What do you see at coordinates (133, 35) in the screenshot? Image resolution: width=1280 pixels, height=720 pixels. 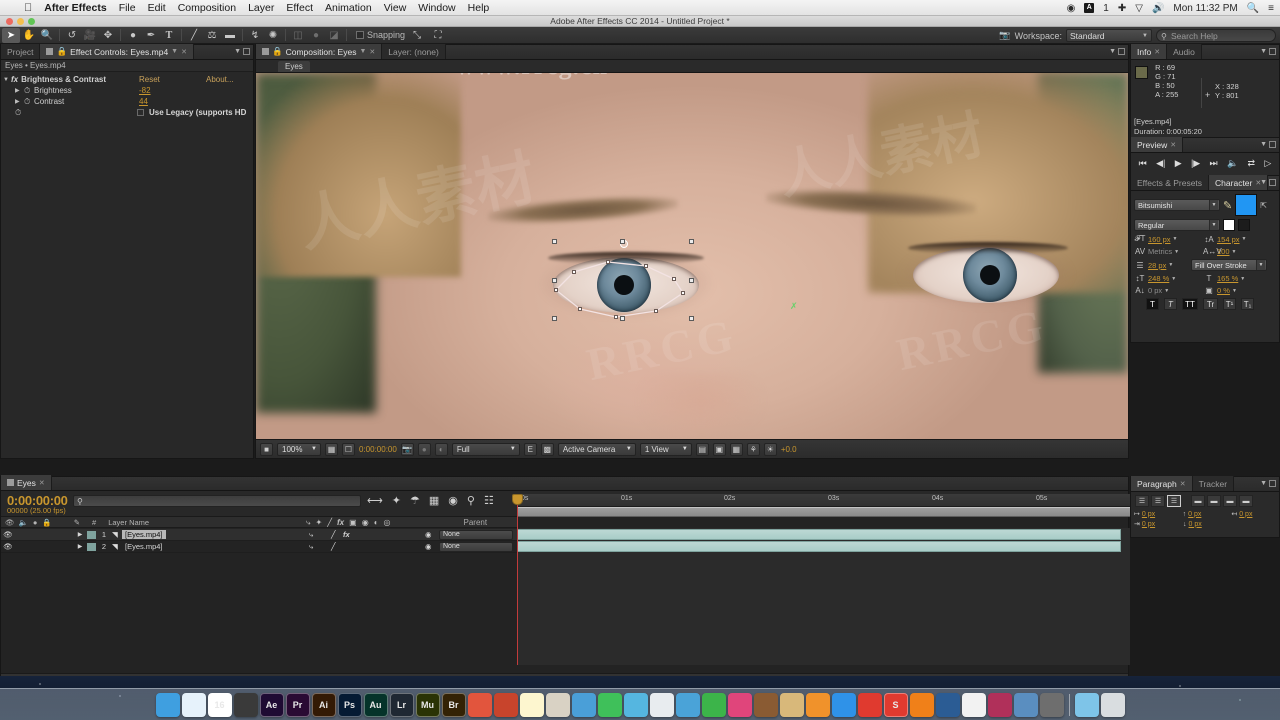 I see `shape-tool: ●` at bounding box center [133, 35].